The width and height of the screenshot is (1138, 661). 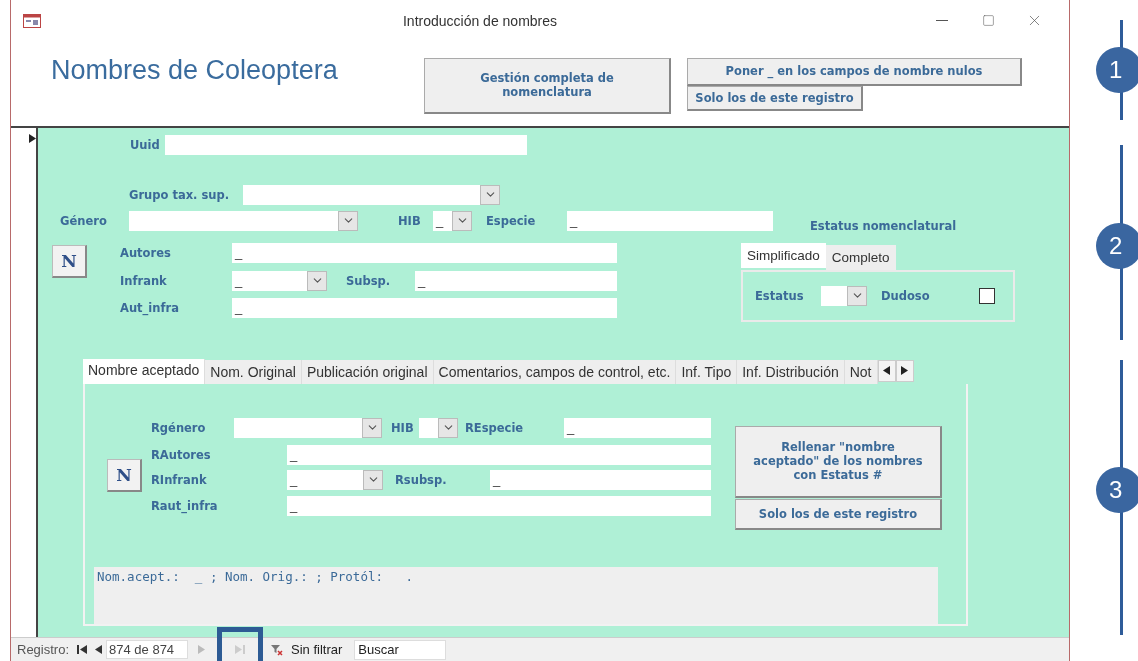 What do you see at coordinates (146, 252) in the screenshot?
I see `field-label: Autores` at bounding box center [146, 252].